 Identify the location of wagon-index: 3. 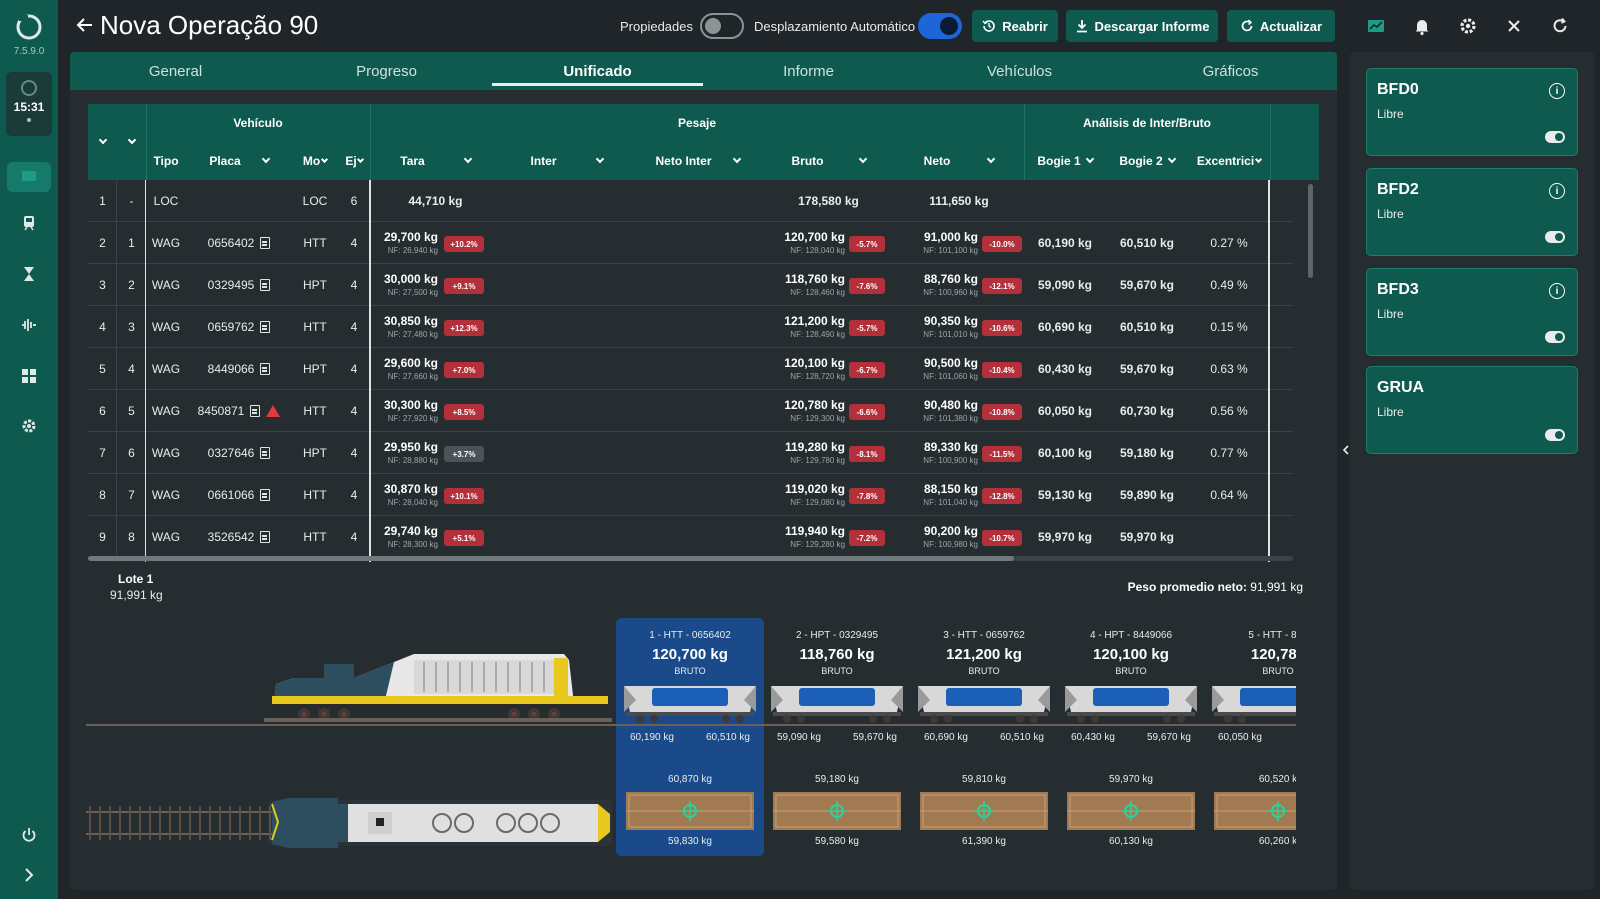
(131, 327).